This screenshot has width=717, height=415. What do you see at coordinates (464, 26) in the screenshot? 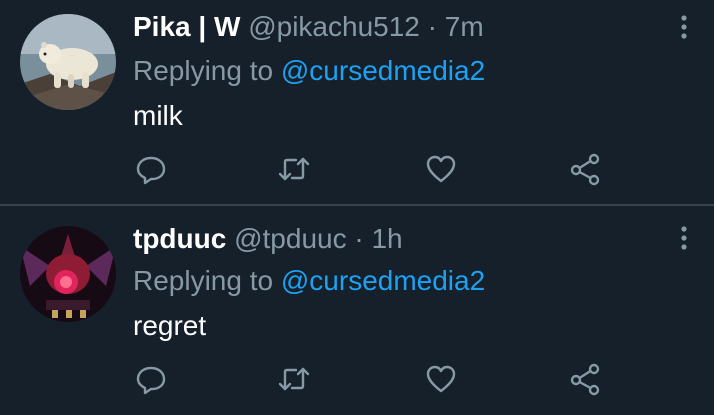
I see `timestamp: 7m` at bounding box center [464, 26].